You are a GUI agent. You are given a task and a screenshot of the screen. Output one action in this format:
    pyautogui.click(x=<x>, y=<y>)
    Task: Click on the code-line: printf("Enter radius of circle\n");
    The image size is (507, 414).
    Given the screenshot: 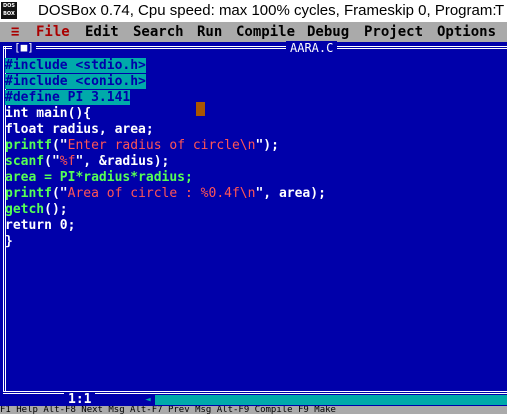 What is the action you would take?
    pyautogui.click(x=165, y=146)
    